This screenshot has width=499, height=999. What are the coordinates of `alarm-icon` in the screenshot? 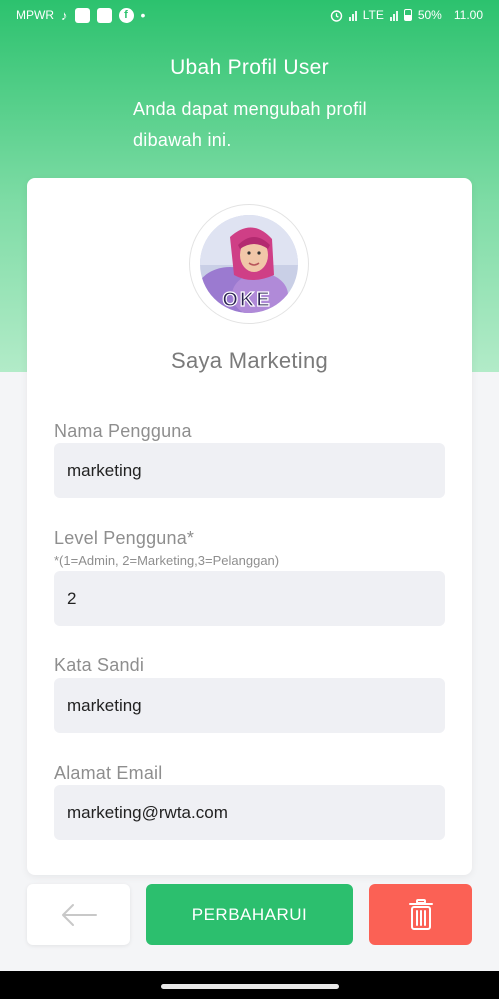 It's located at (336, 15).